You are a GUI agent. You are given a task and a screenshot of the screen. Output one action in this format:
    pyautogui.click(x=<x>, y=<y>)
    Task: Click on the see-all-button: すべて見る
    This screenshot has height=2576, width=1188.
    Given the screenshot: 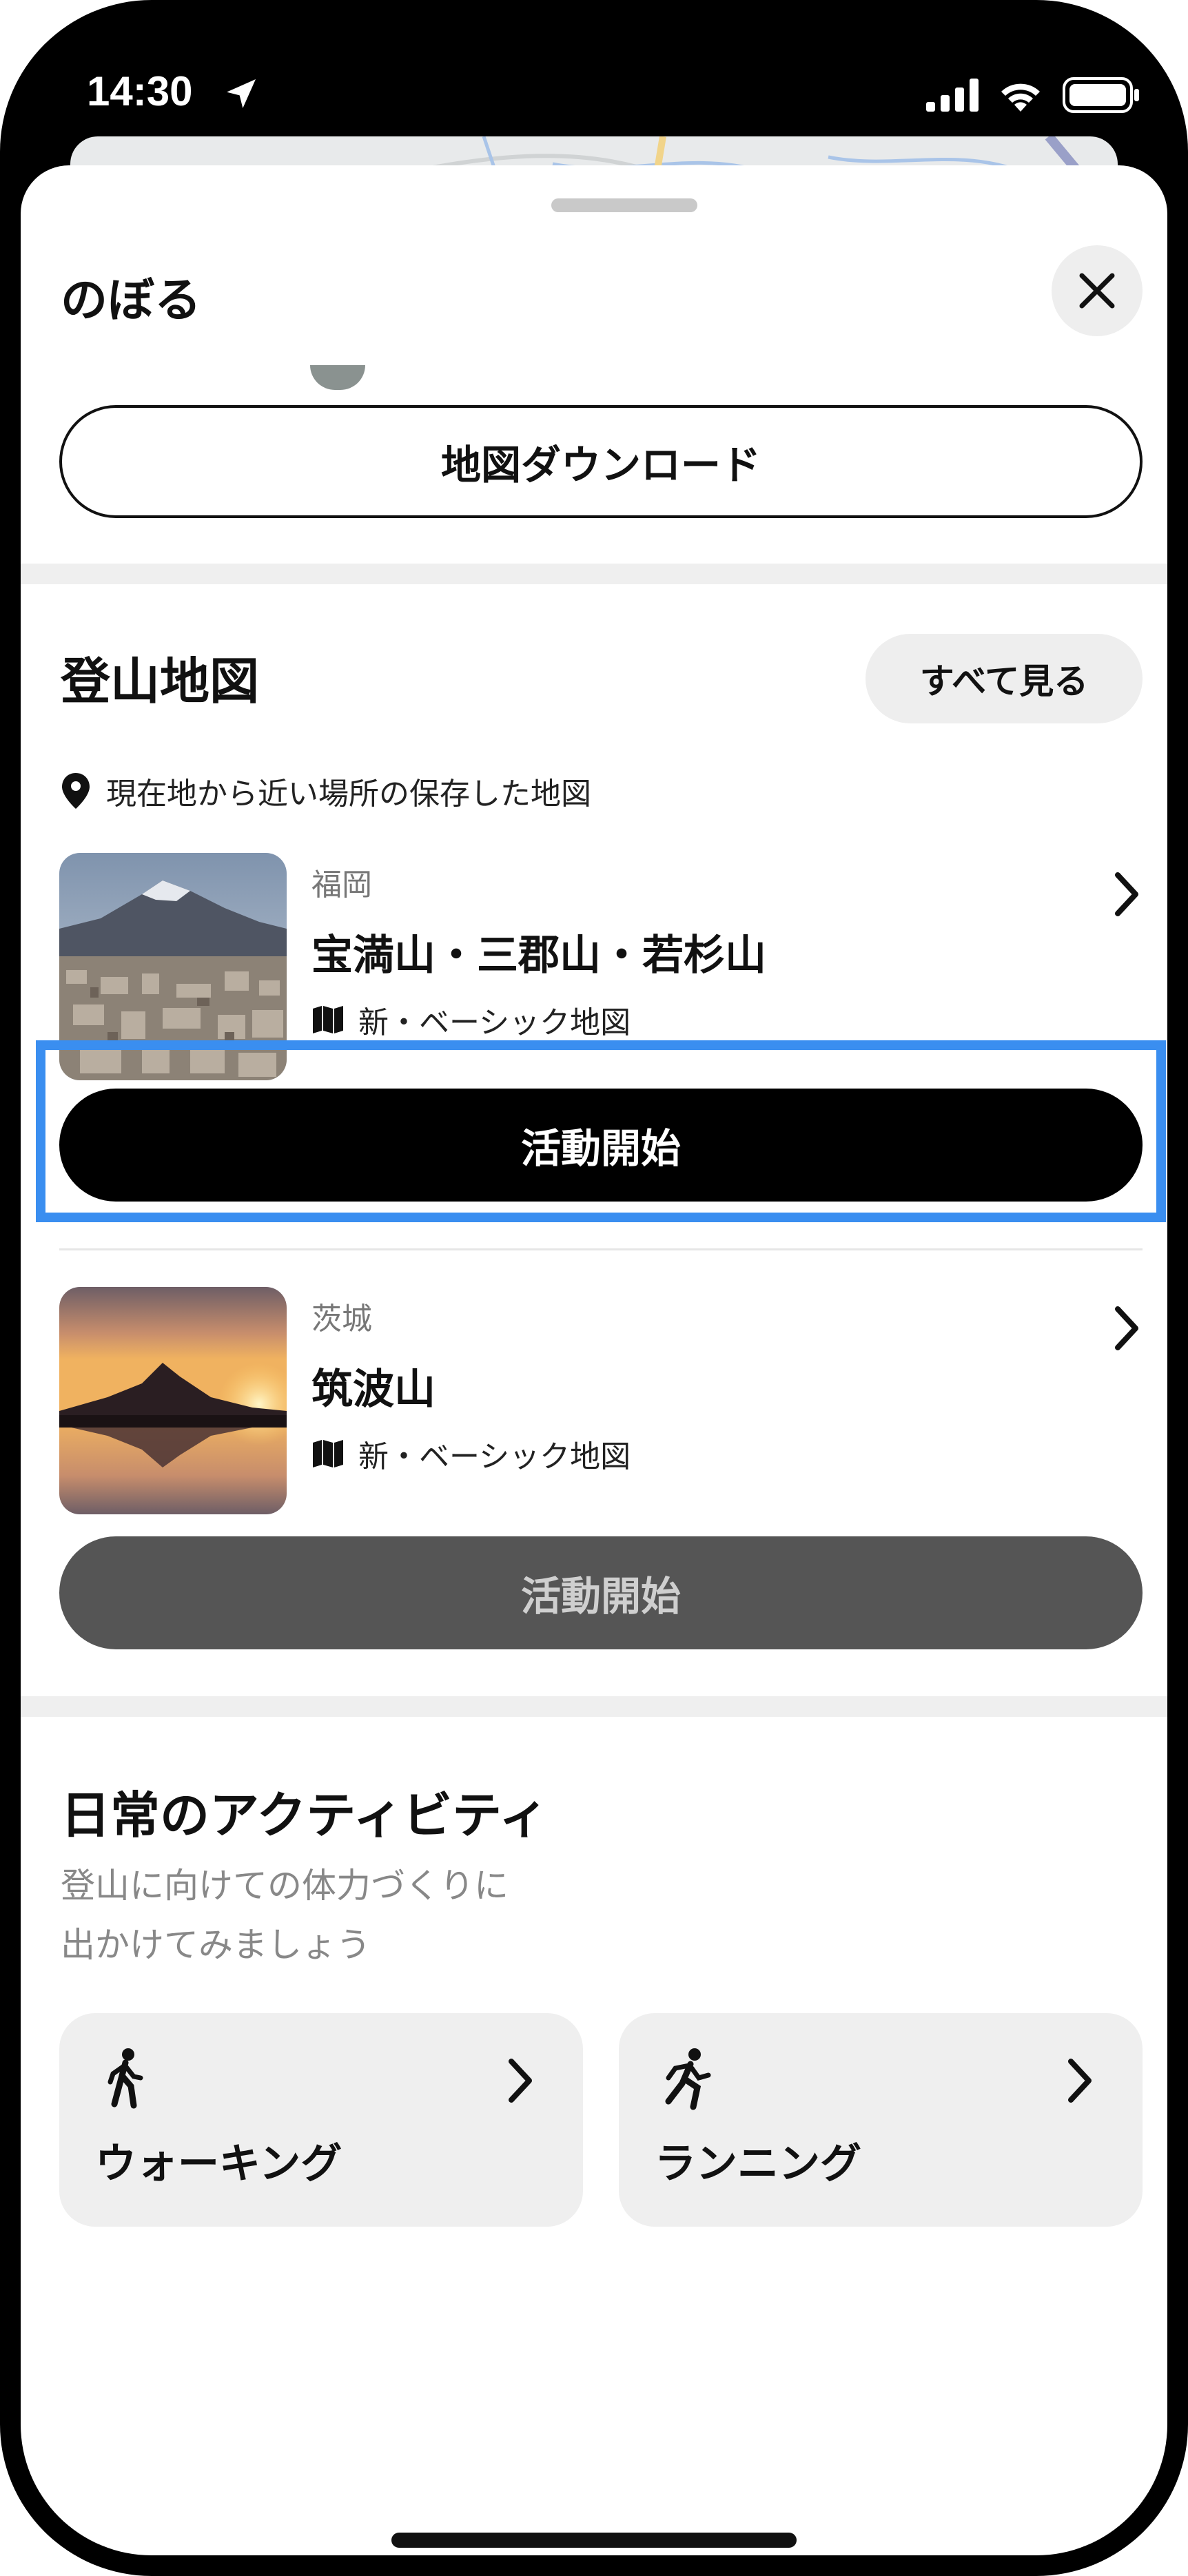 What is the action you would take?
    pyautogui.click(x=1004, y=678)
    